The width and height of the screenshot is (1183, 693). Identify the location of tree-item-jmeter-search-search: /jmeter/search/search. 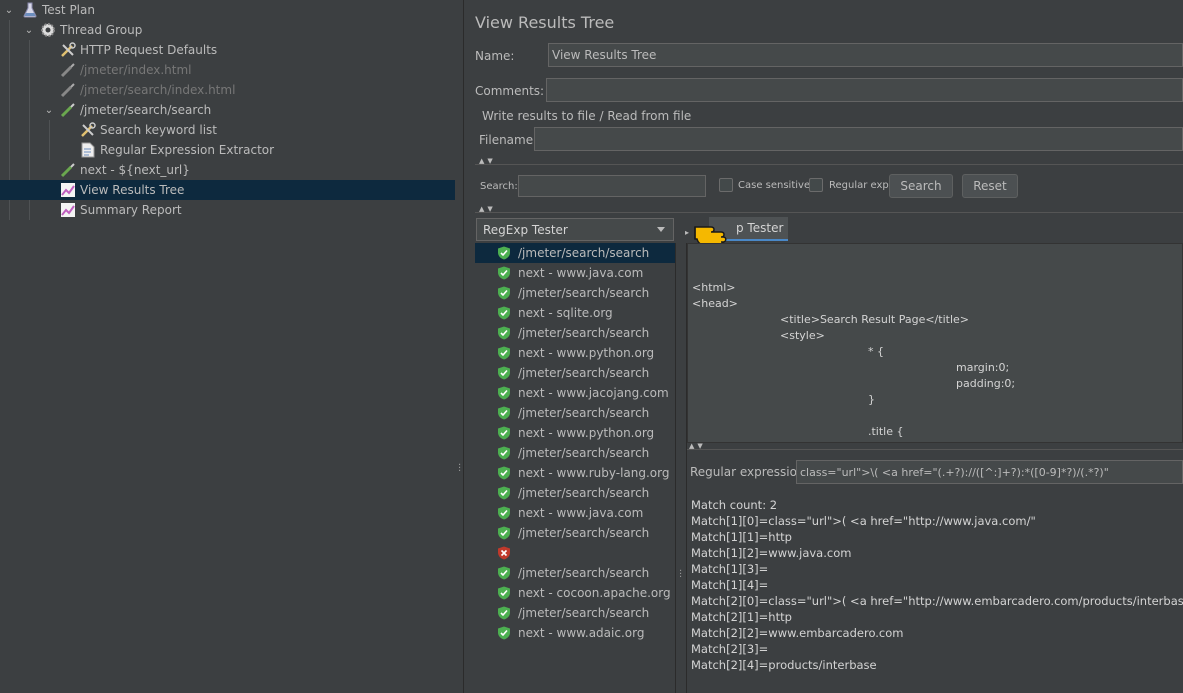
(257, 110).